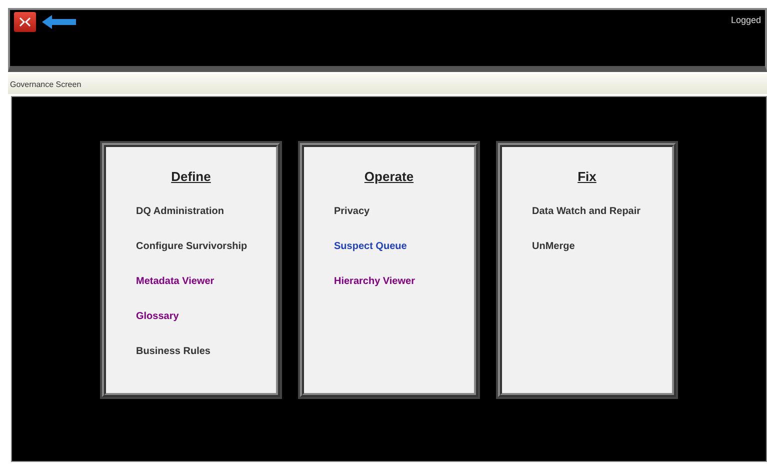  I want to click on card-title: Operate, so click(389, 176).